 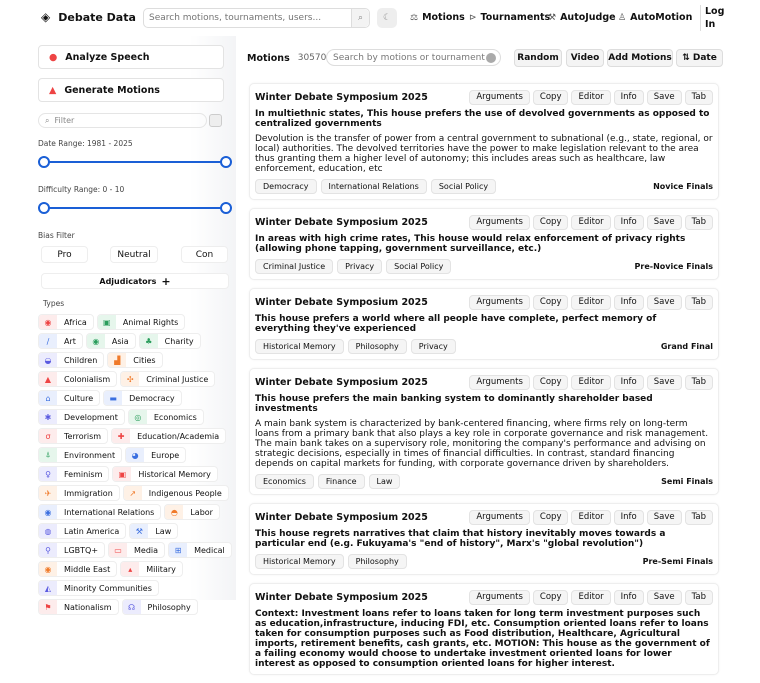 I want to click on type-chip: ◭ Minority Communities, so click(x=98, y=588).